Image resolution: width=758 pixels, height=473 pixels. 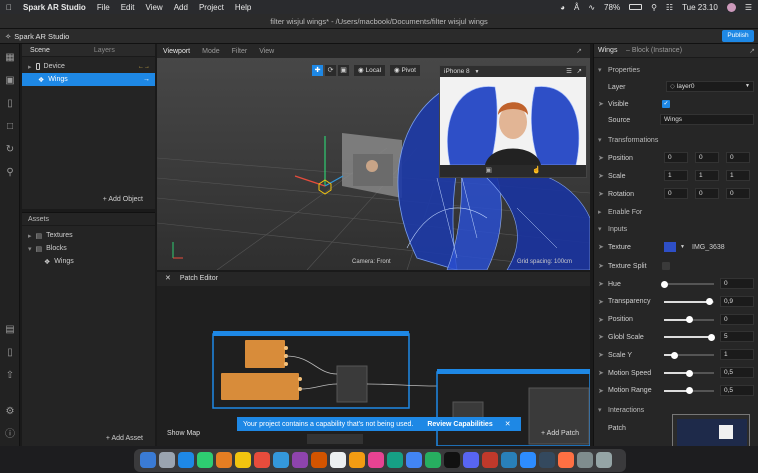 I want to click on bug-icon: ⚙, so click(x=10, y=412).